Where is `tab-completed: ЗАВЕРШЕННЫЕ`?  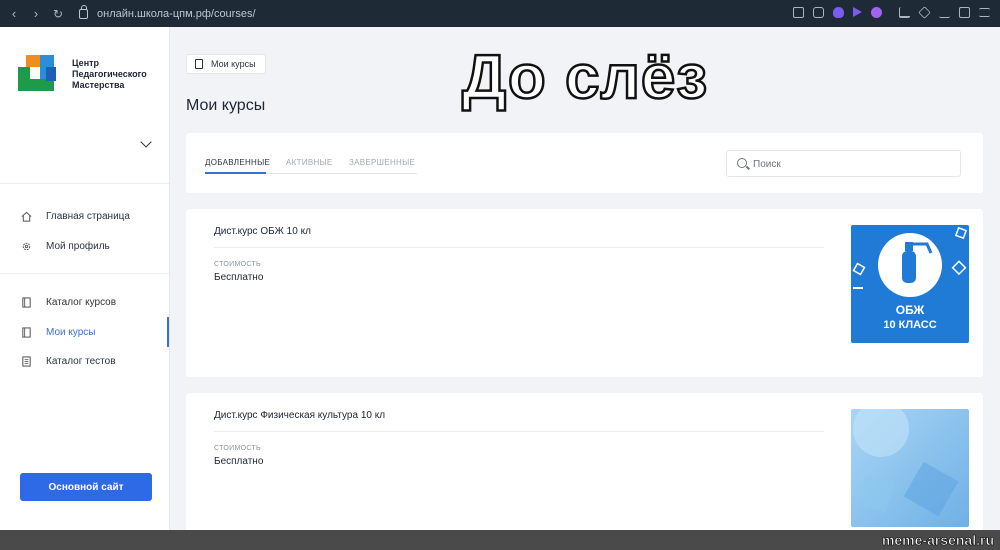
tab-completed: ЗАВЕРШЕННЫЕ is located at coordinates (382, 162).